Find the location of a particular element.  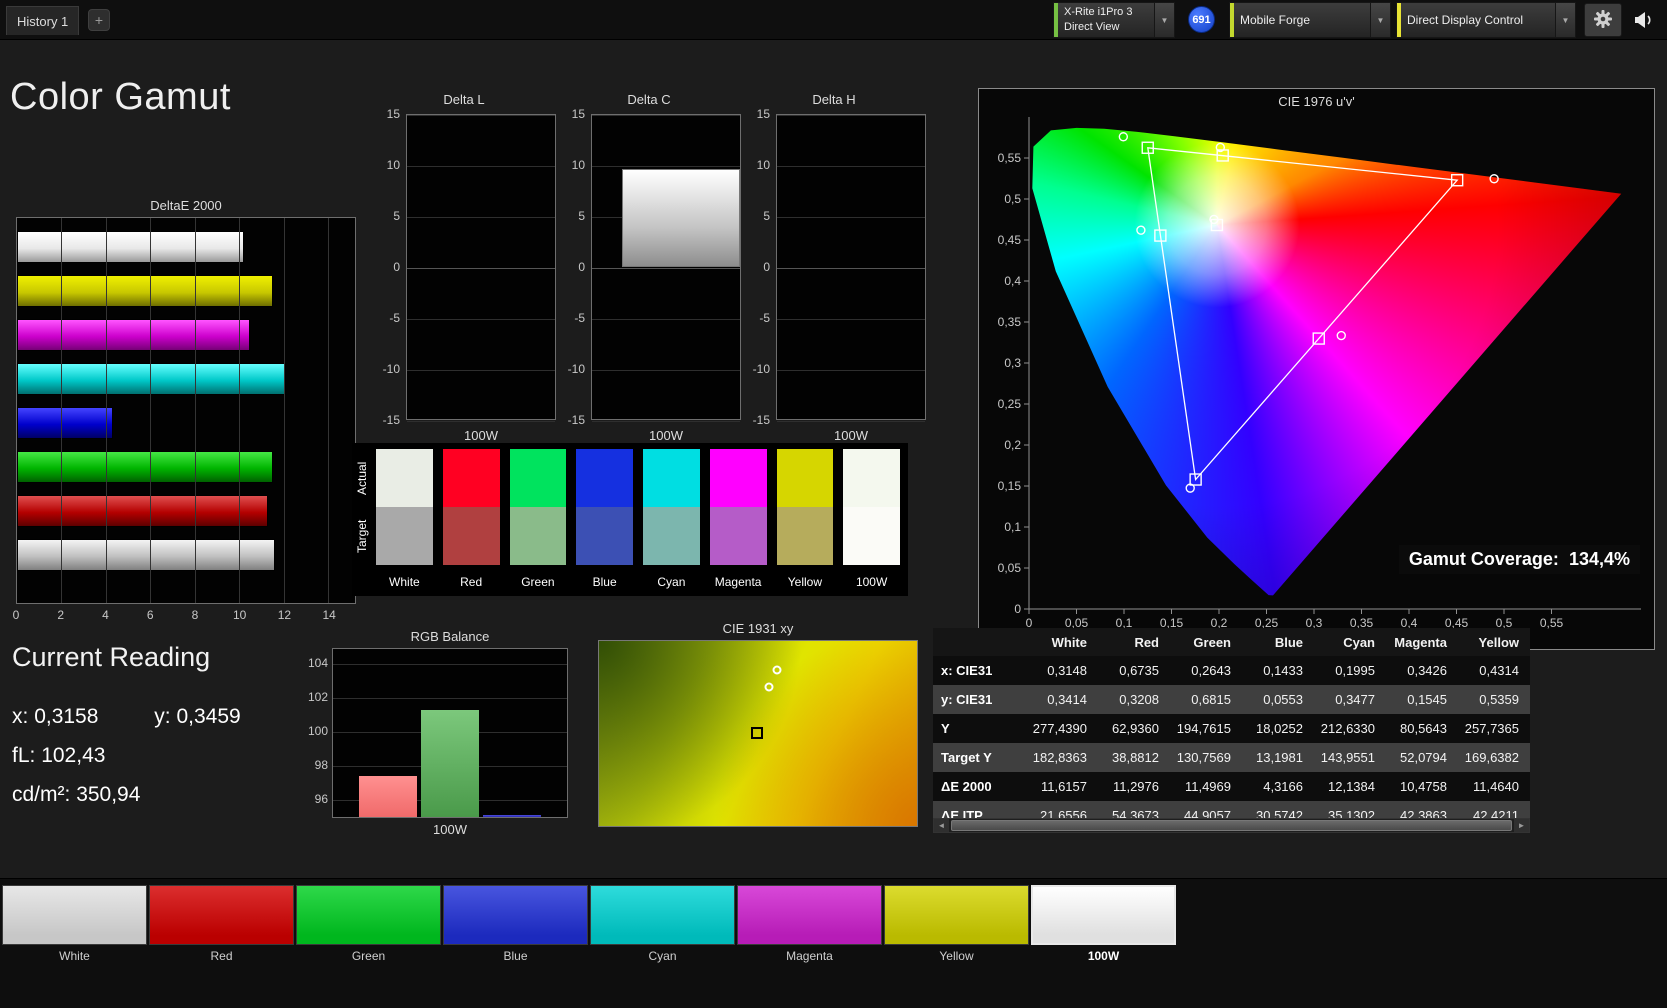

meter-mode: Direct View is located at coordinates (1092, 27).